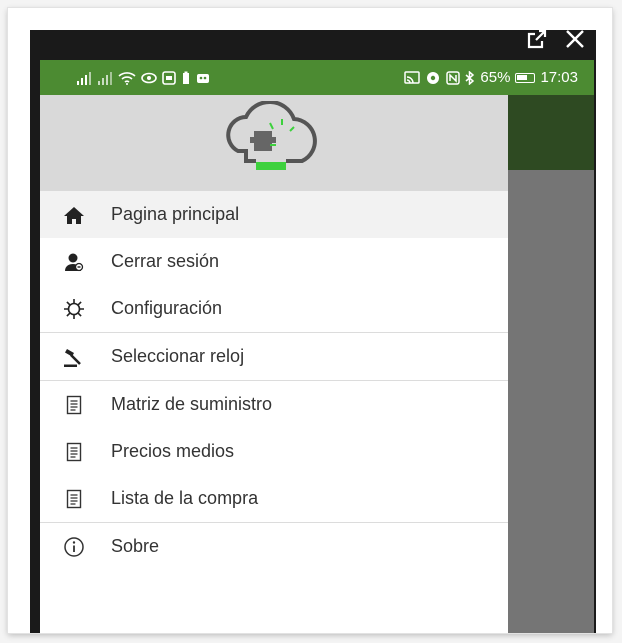  I want to click on bluetooth-icon, so click(470, 77).